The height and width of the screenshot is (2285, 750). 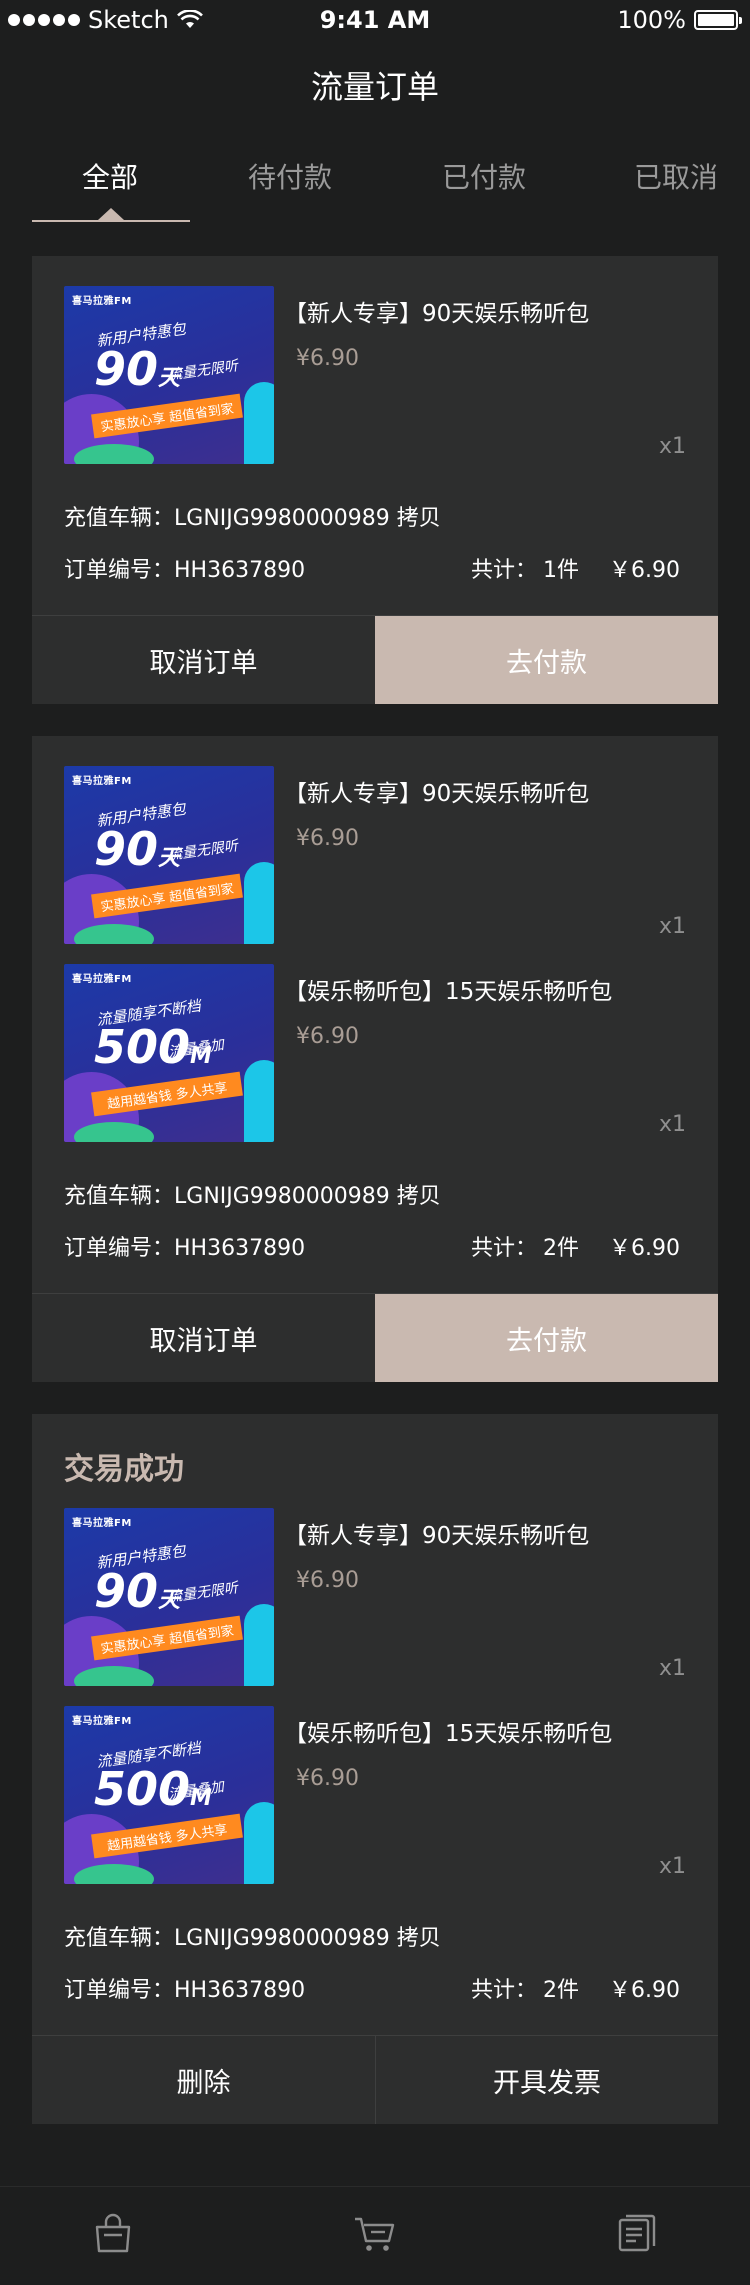 What do you see at coordinates (290, 176) in the screenshot?
I see `tab-pending-payment: 待付款` at bounding box center [290, 176].